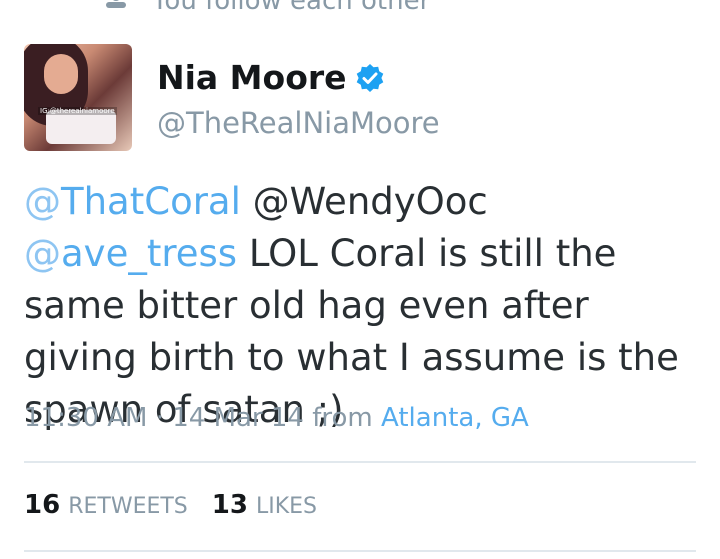 This screenshot has height=559, width=720. What do you see at coordinates (291, 8) in the screenshot?
I see `social-context-text: You follow each other` at bounding box center [291, 8].